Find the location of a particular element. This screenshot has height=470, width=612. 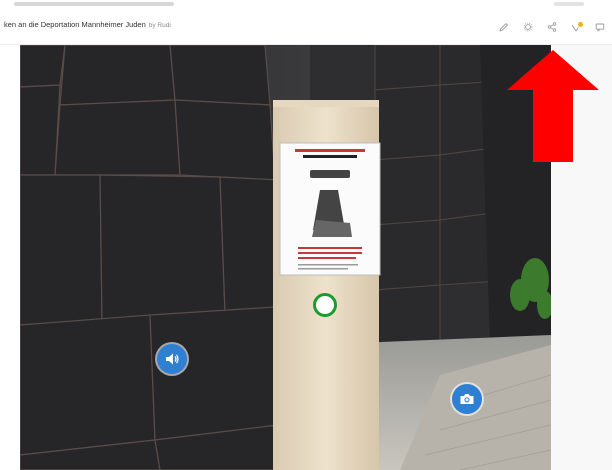

settings-icon is located at coordinates (528, 27).